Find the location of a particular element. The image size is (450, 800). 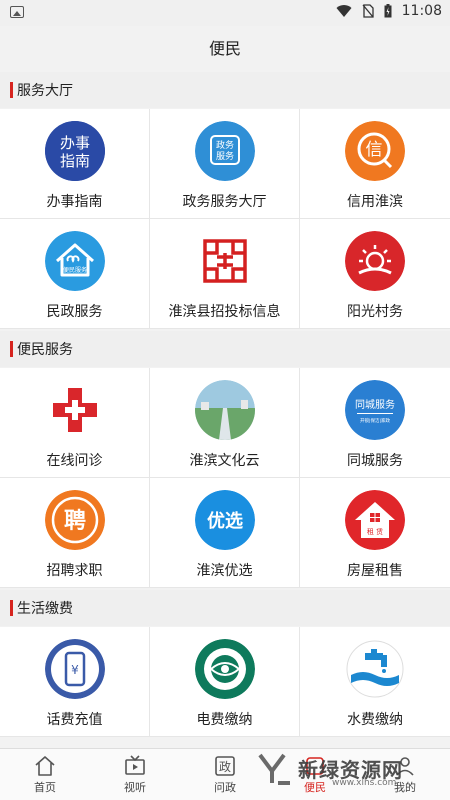

house-rent-icon: 租 赁 is located at coordinates (375, 520).